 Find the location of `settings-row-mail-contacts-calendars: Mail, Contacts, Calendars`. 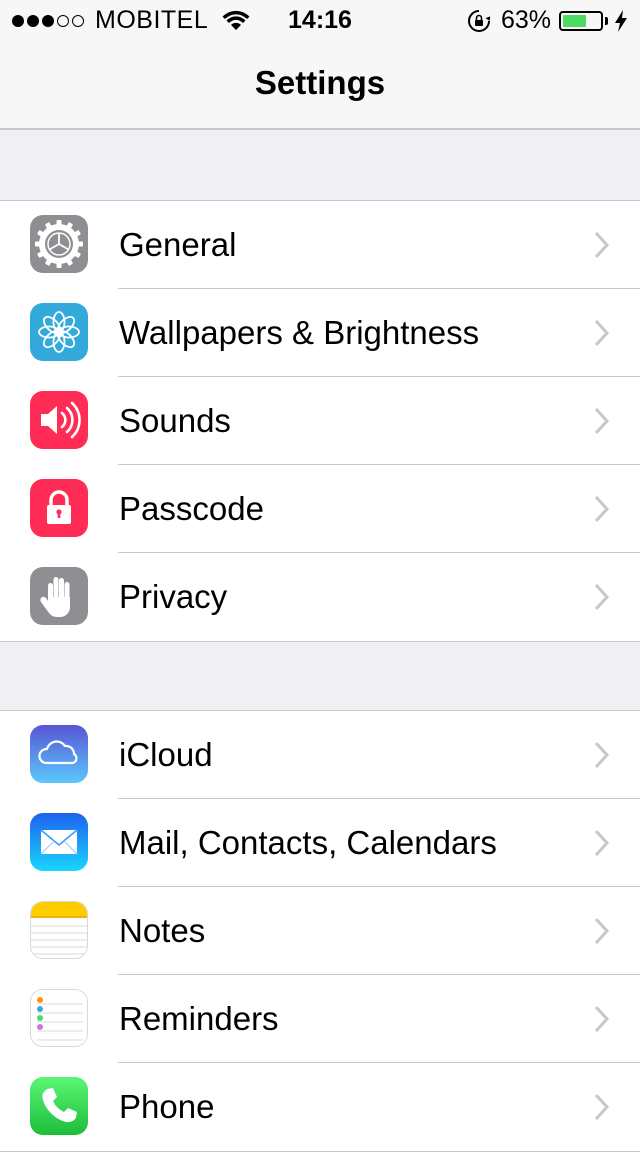

settings-row-mail-contacts-calendars: Mail, Contacts, Calendars is located at coordinates (320, 843).